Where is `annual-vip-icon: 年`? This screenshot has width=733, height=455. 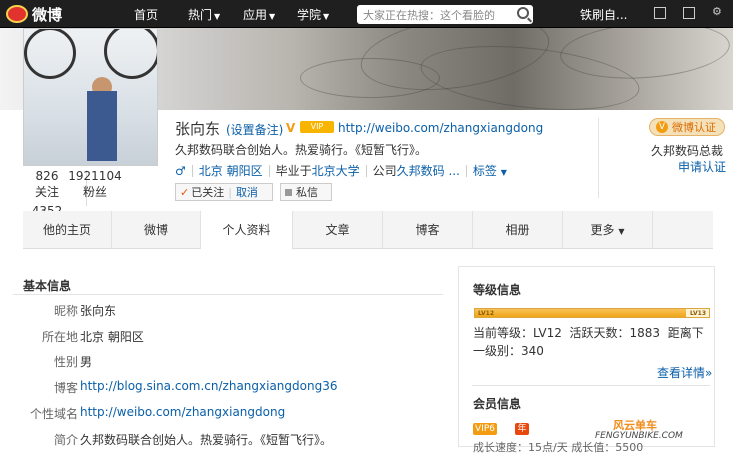 annual-vip-icon: 年 is located at coordinates (522, 429).